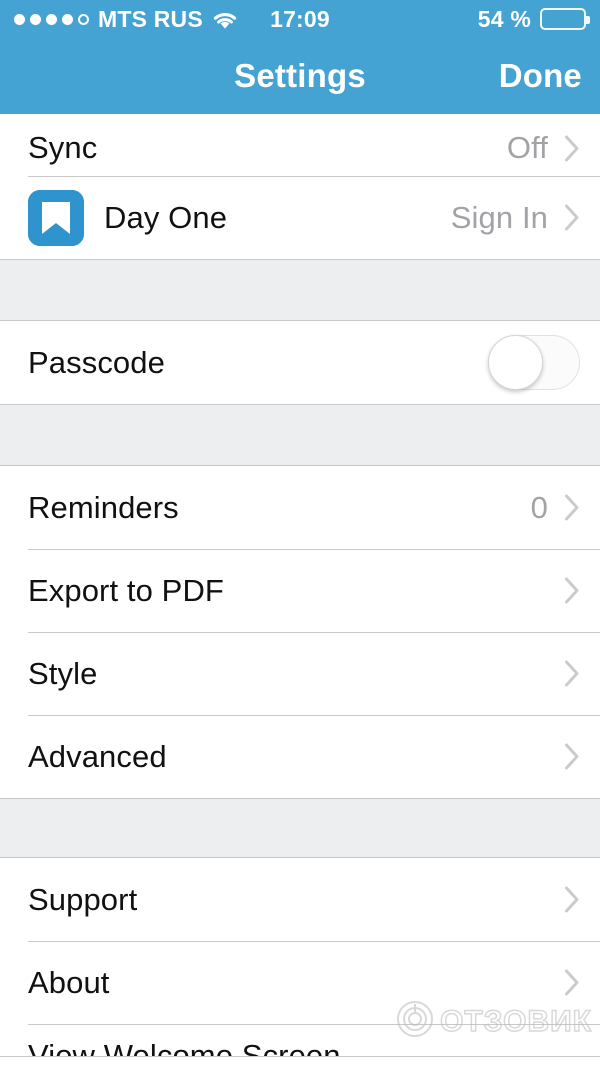 The image size is (600, 1065). I want to click on day-one-value: Sign In, so click(499, 217).